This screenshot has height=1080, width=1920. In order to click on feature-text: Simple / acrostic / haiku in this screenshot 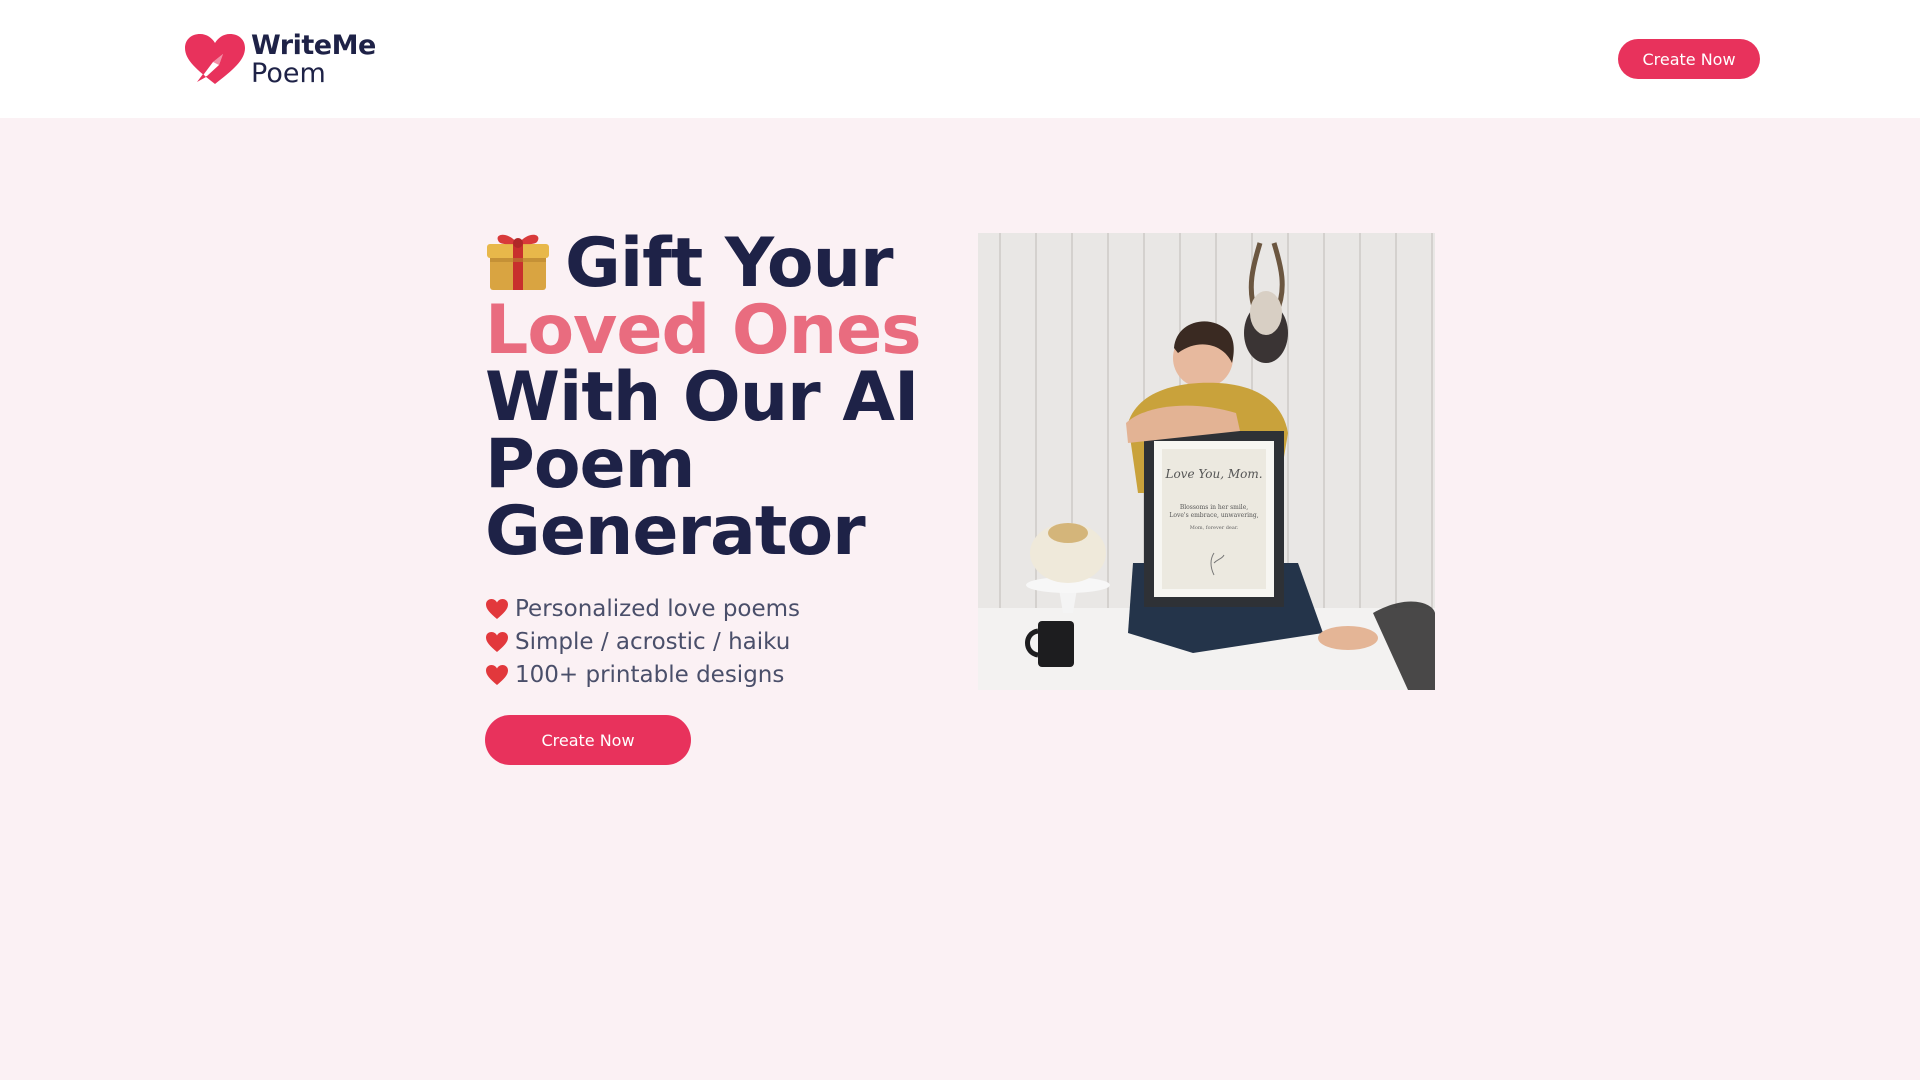, I will do `click(653, 641)`.